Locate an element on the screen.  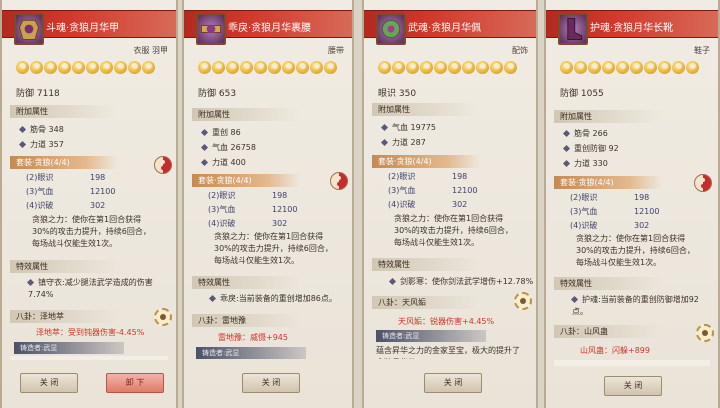
item-title: 武魂·贪狼月华佩 is located at coordinates (445, 28).